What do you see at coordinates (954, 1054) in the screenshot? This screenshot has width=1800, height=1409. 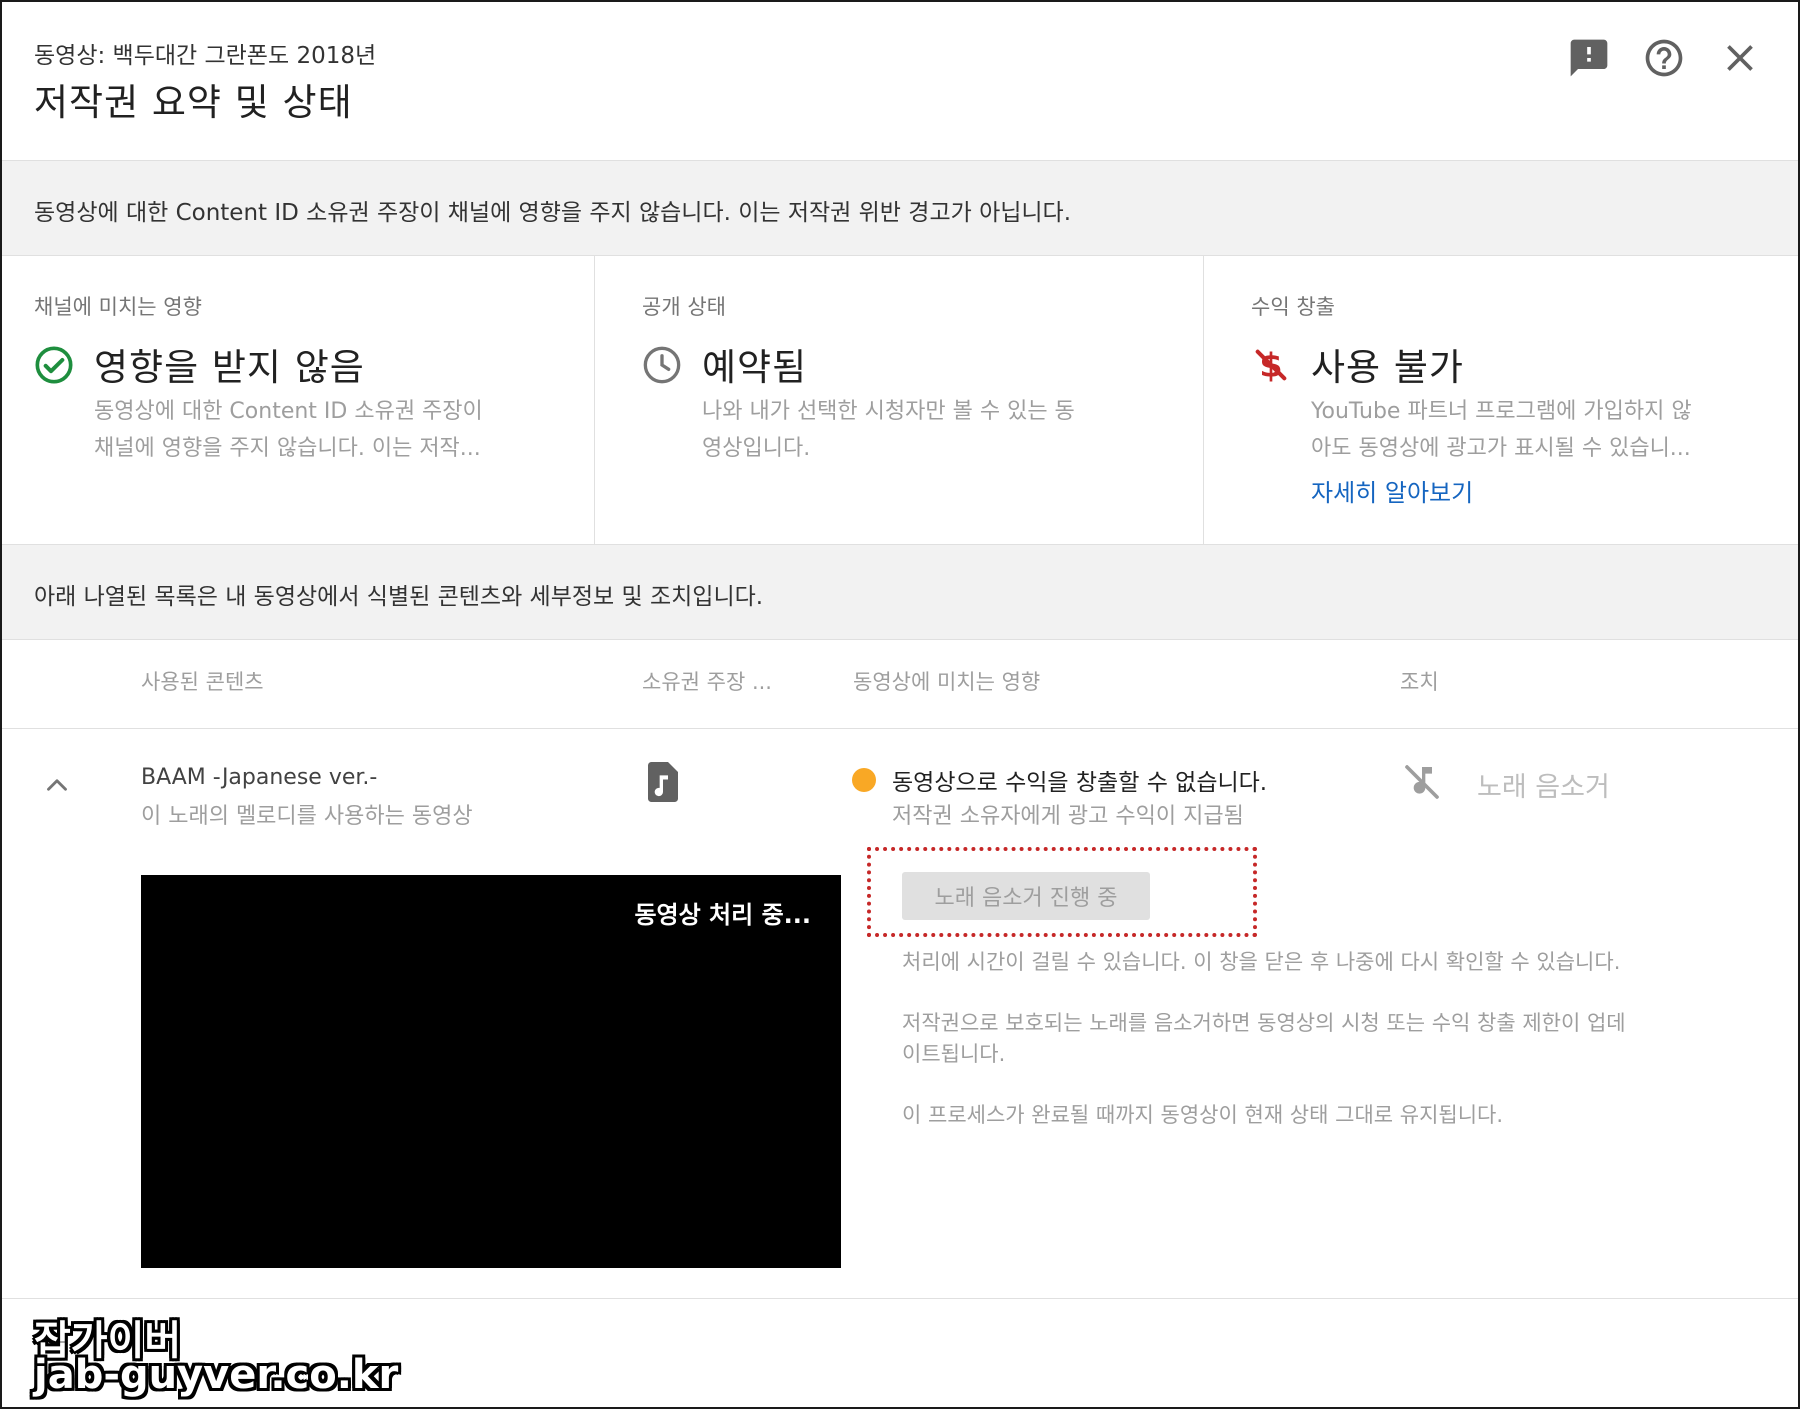 I see `mute-note-line2: 이트됩니다.` at bounding box center [954, 1054].